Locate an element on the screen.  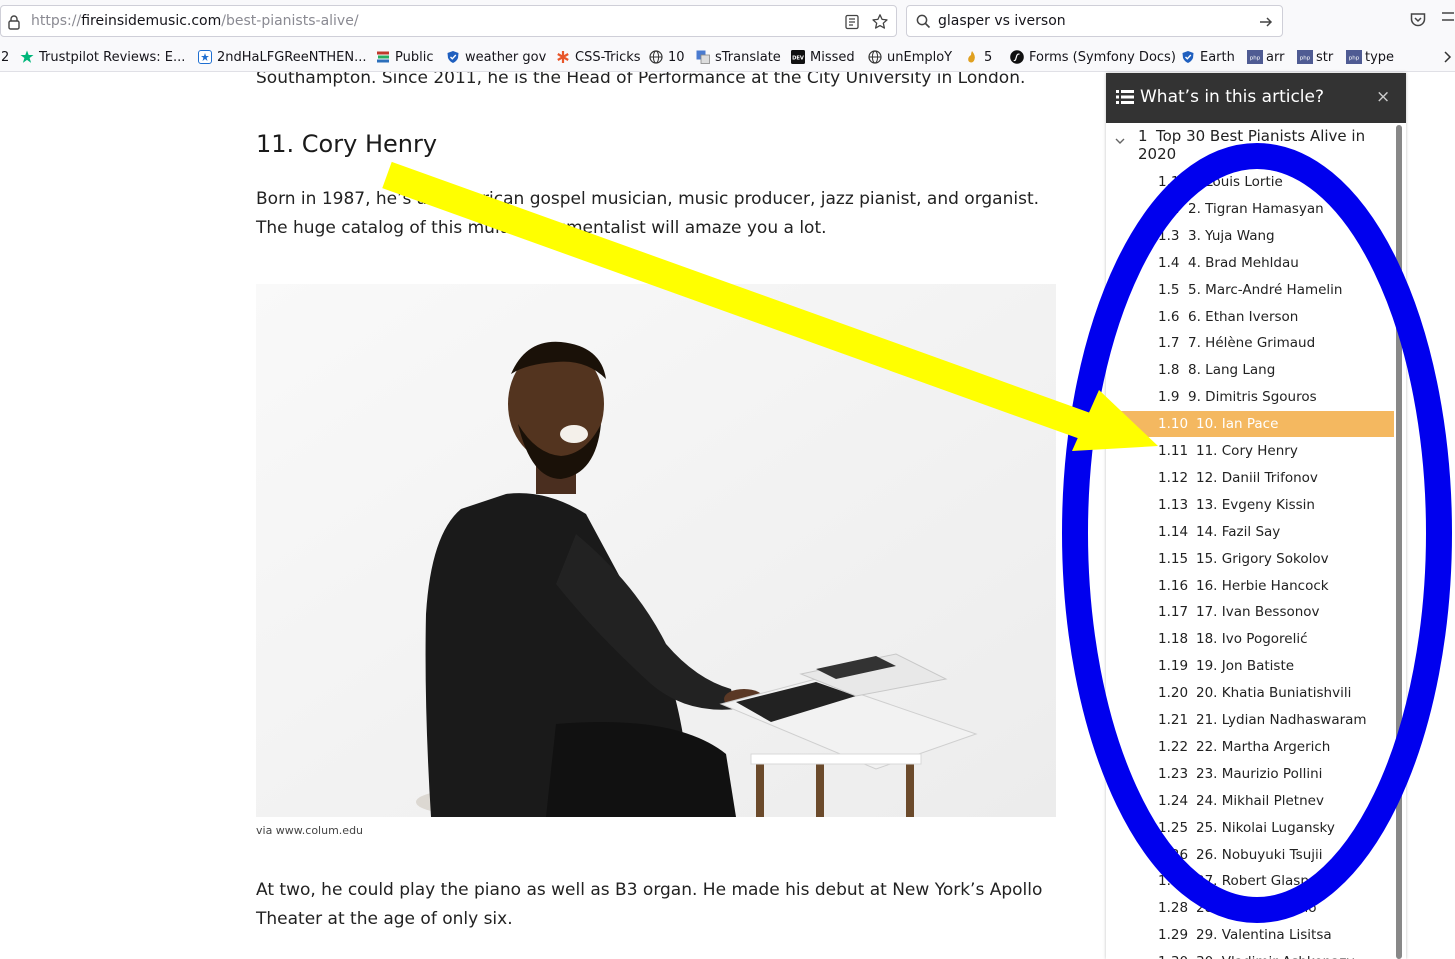
toc-item: 1.22 22. Martha Argerich is located at coordinates (1255, 747).